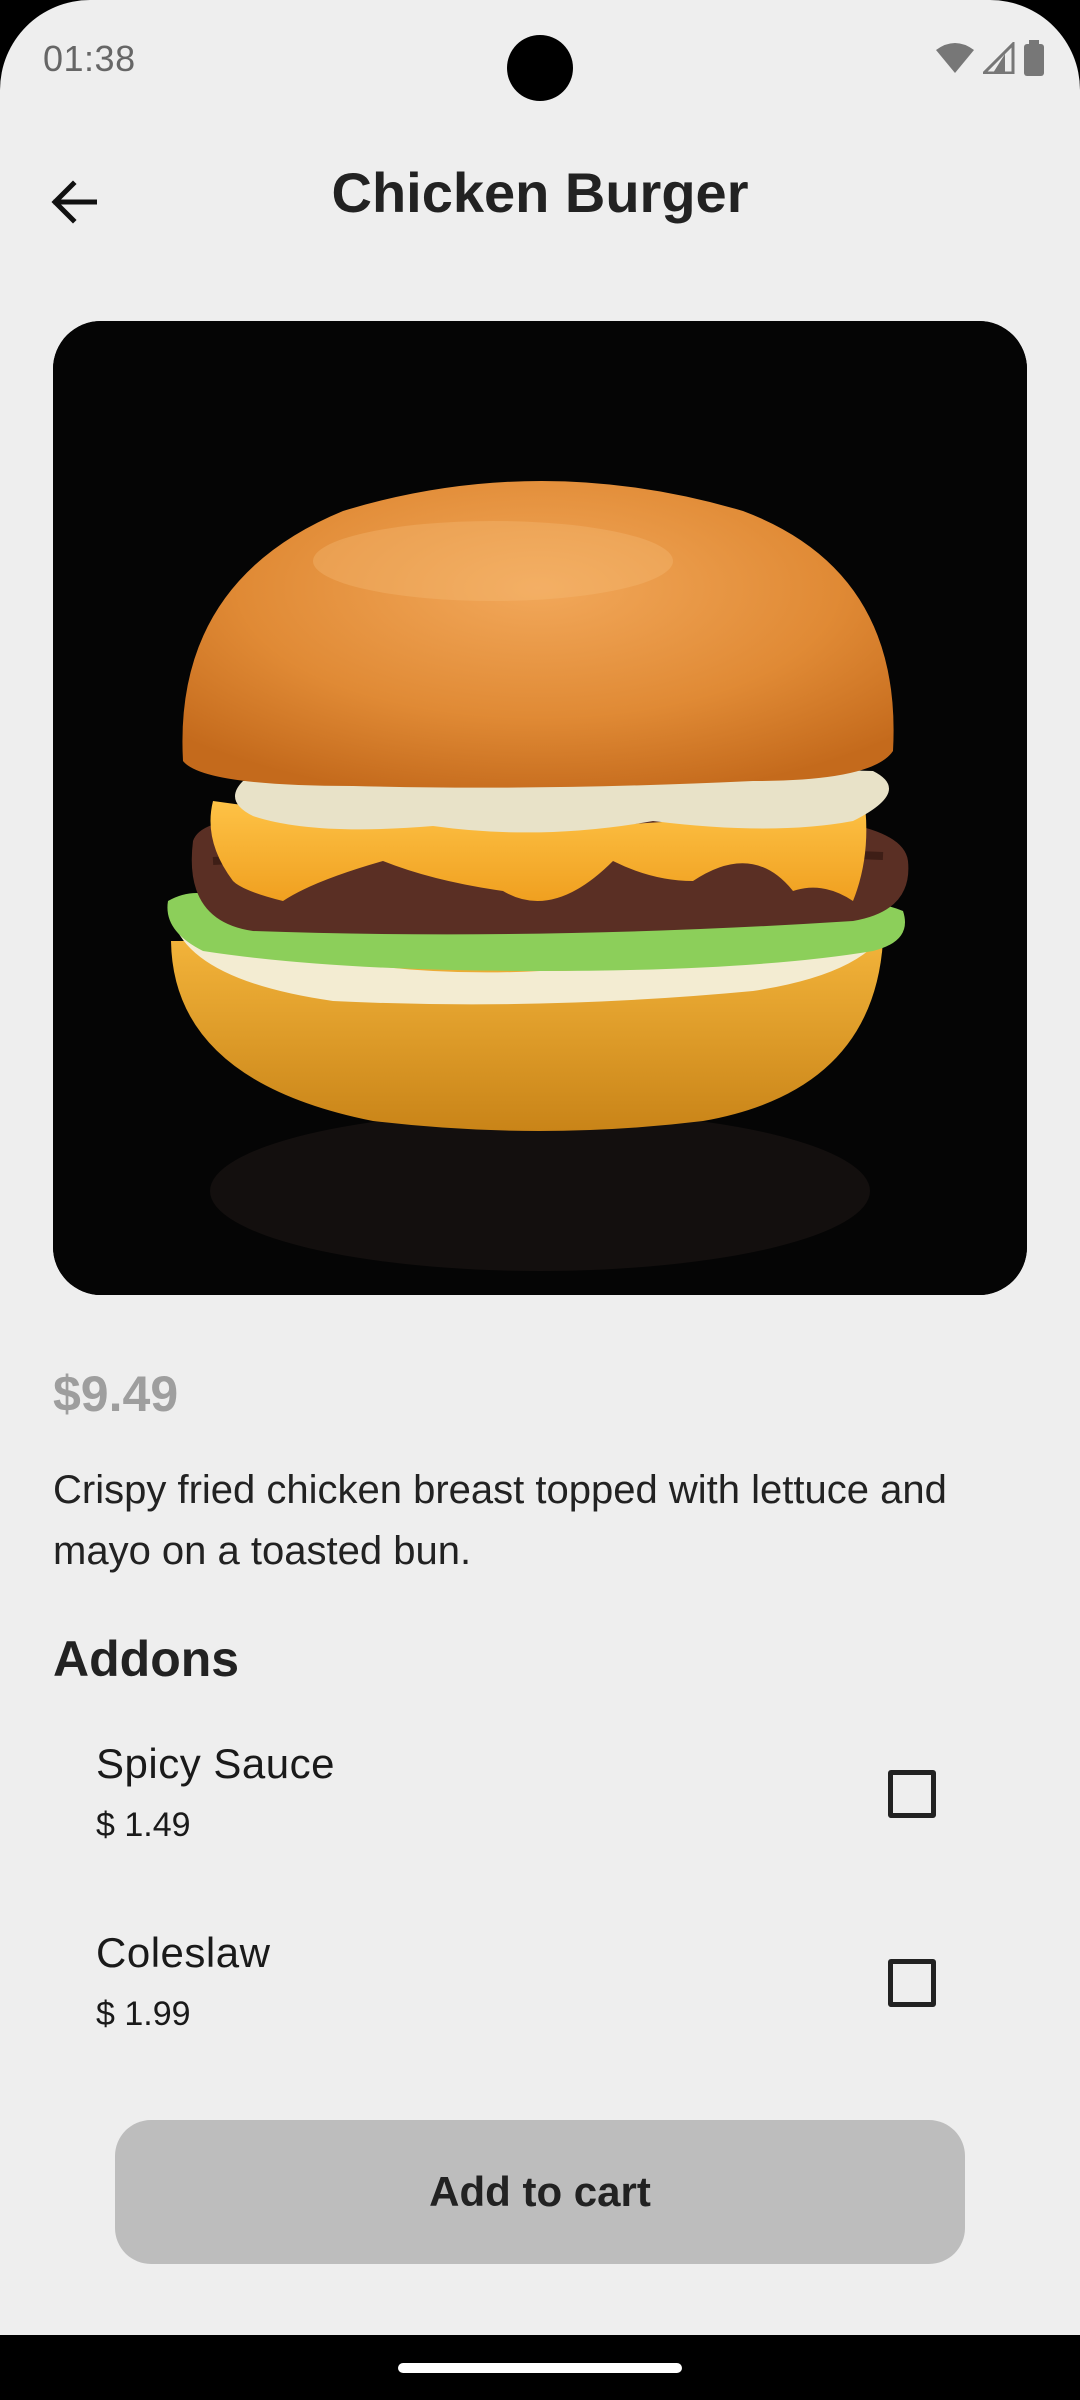  What do you see at coordinates (540, 1803) in the screenshot?
I see `addon-item-spicy-sauce: Spicy Sauce $ 1.49` at bounding box center [540, 1803].